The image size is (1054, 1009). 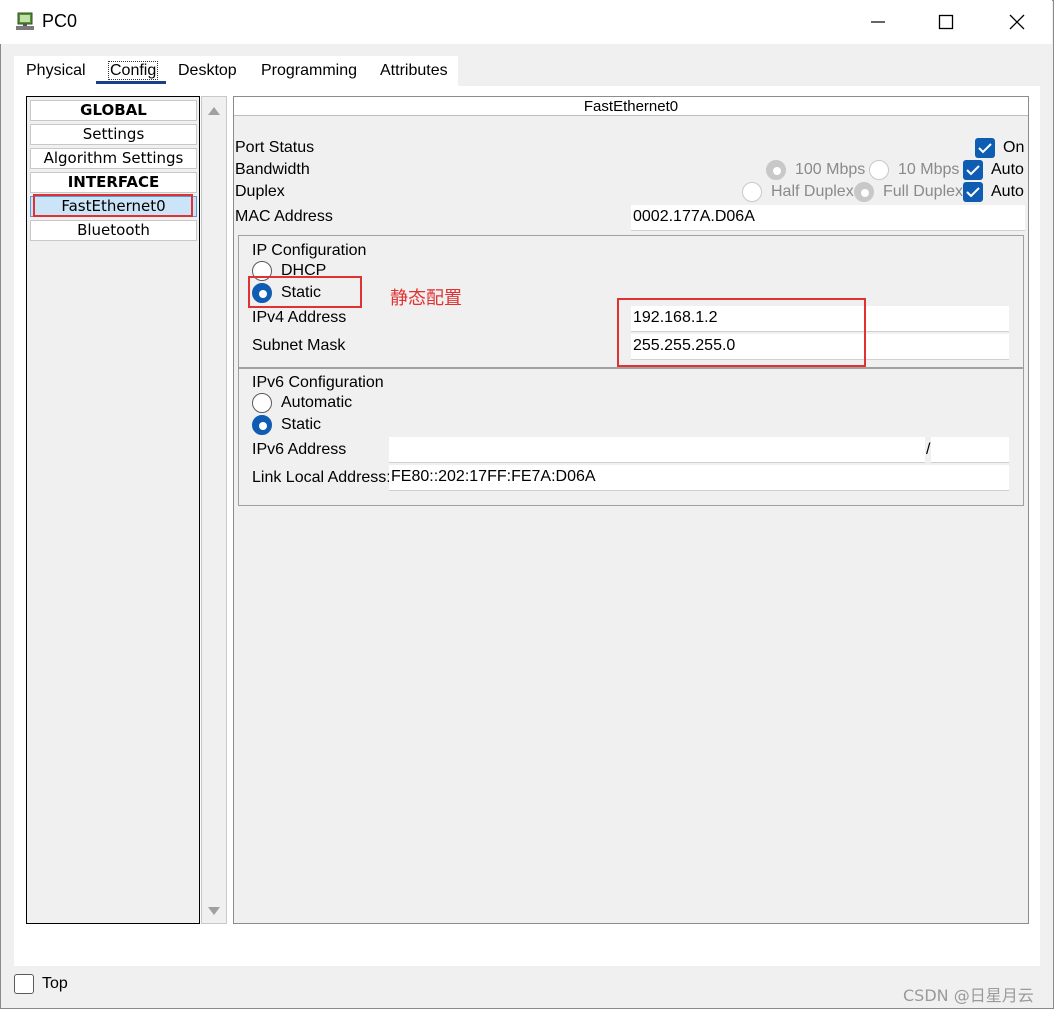 I want to click on tab-desktop: Desktop, so click(x=207, y=71).